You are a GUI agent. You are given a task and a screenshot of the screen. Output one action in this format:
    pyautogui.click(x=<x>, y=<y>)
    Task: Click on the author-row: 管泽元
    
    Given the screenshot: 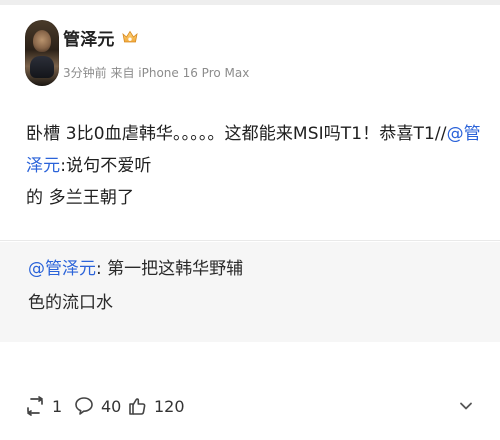 What is the action you would take?
    pyautogui.click(x=101, y=37)
    